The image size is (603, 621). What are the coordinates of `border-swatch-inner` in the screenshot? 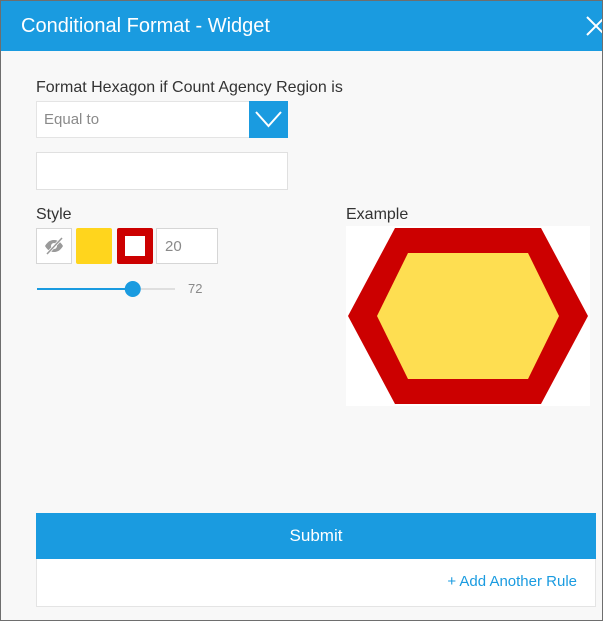 It's located at (135, 246).